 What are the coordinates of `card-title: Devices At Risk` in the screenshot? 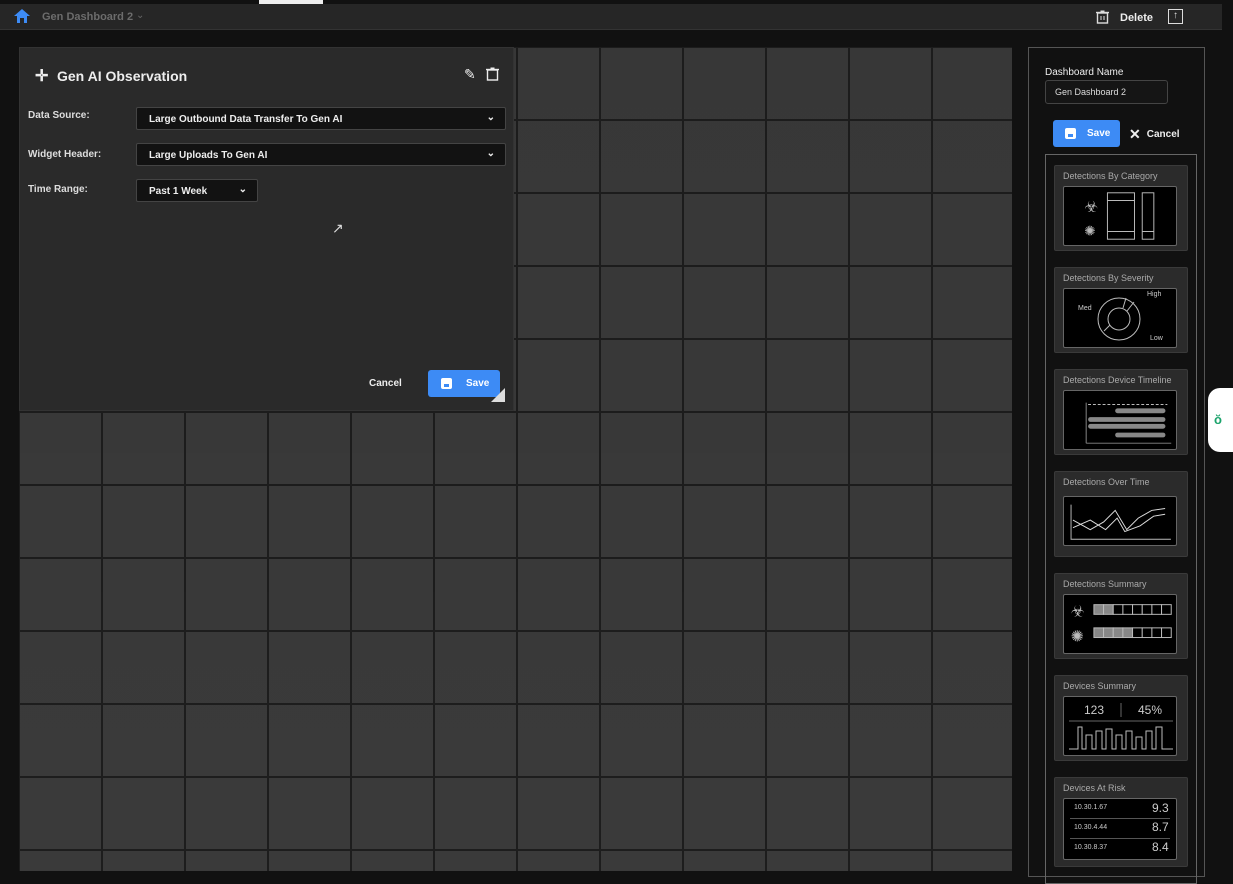 It's located at (1094, 788).